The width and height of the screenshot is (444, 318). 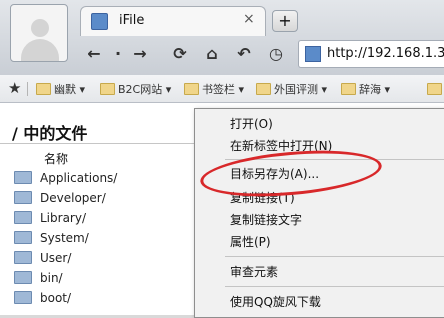 What do you see at coordinates (99, 21) in the screenshot?
I see `tab-favicon-icon` at bounding box center [99, 21].